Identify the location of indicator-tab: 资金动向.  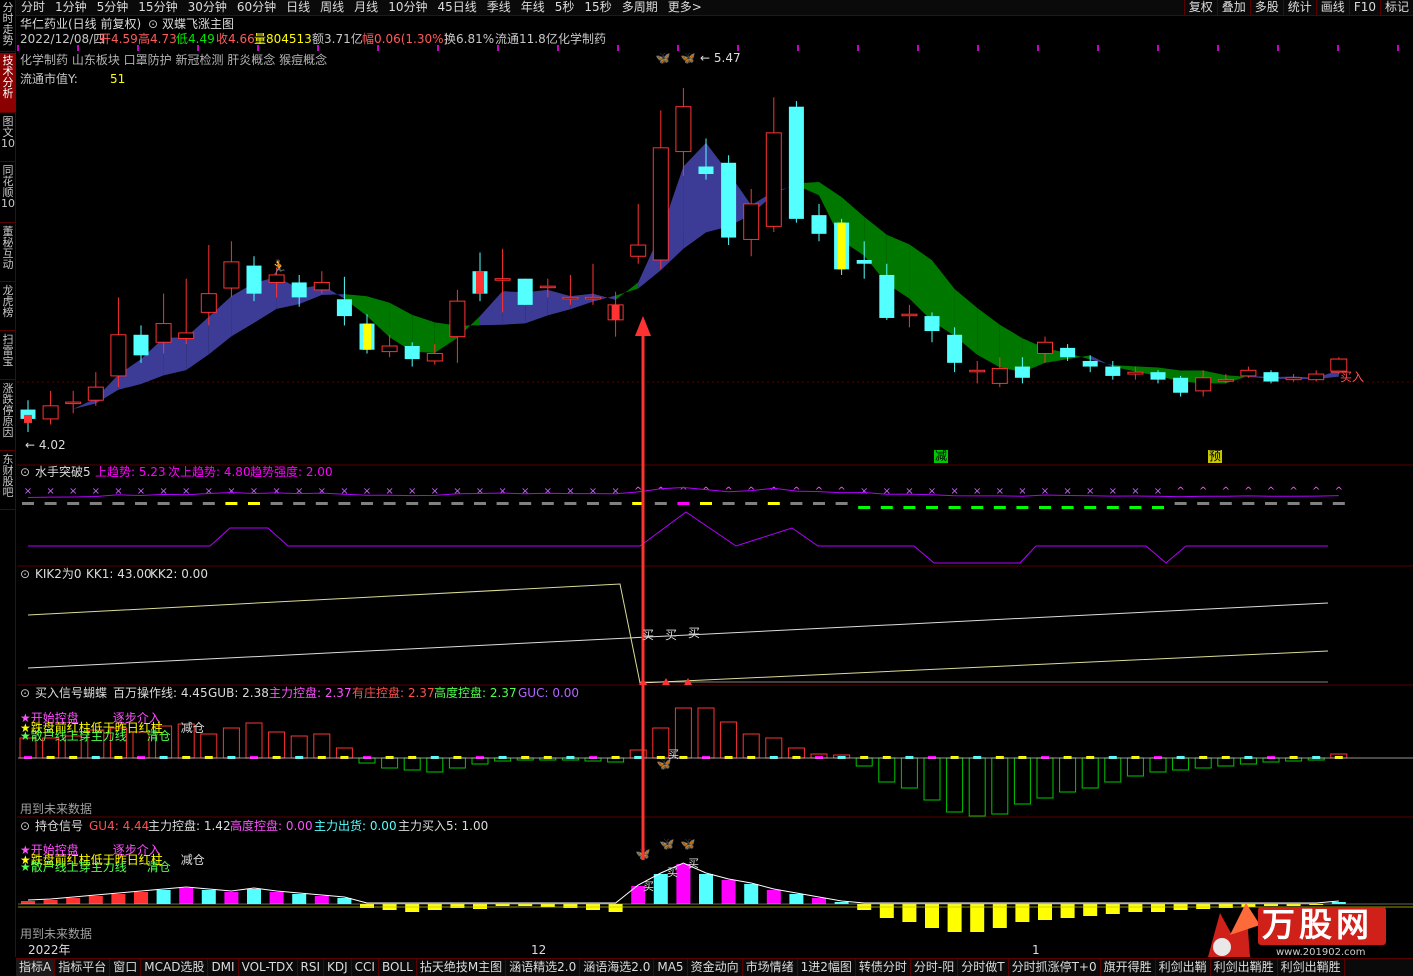
(715, 967).